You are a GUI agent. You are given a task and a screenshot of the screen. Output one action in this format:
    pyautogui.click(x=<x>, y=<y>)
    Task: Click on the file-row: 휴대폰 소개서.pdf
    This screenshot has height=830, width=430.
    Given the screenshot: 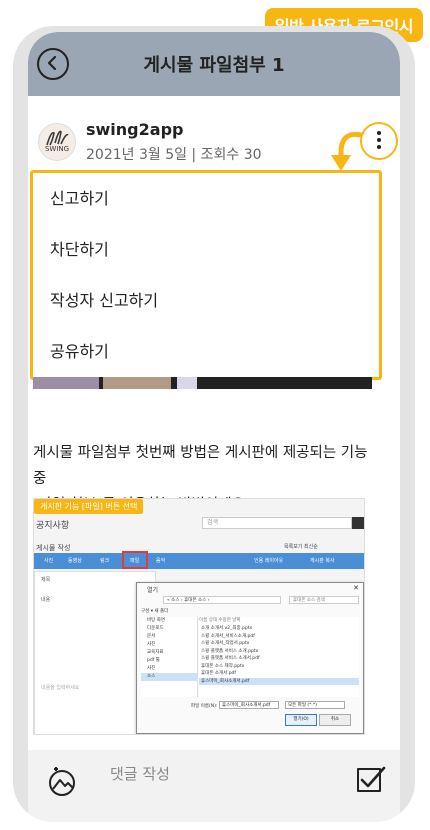 What is the action you would take?
    pyautogui.click(x=218, y=673)
    